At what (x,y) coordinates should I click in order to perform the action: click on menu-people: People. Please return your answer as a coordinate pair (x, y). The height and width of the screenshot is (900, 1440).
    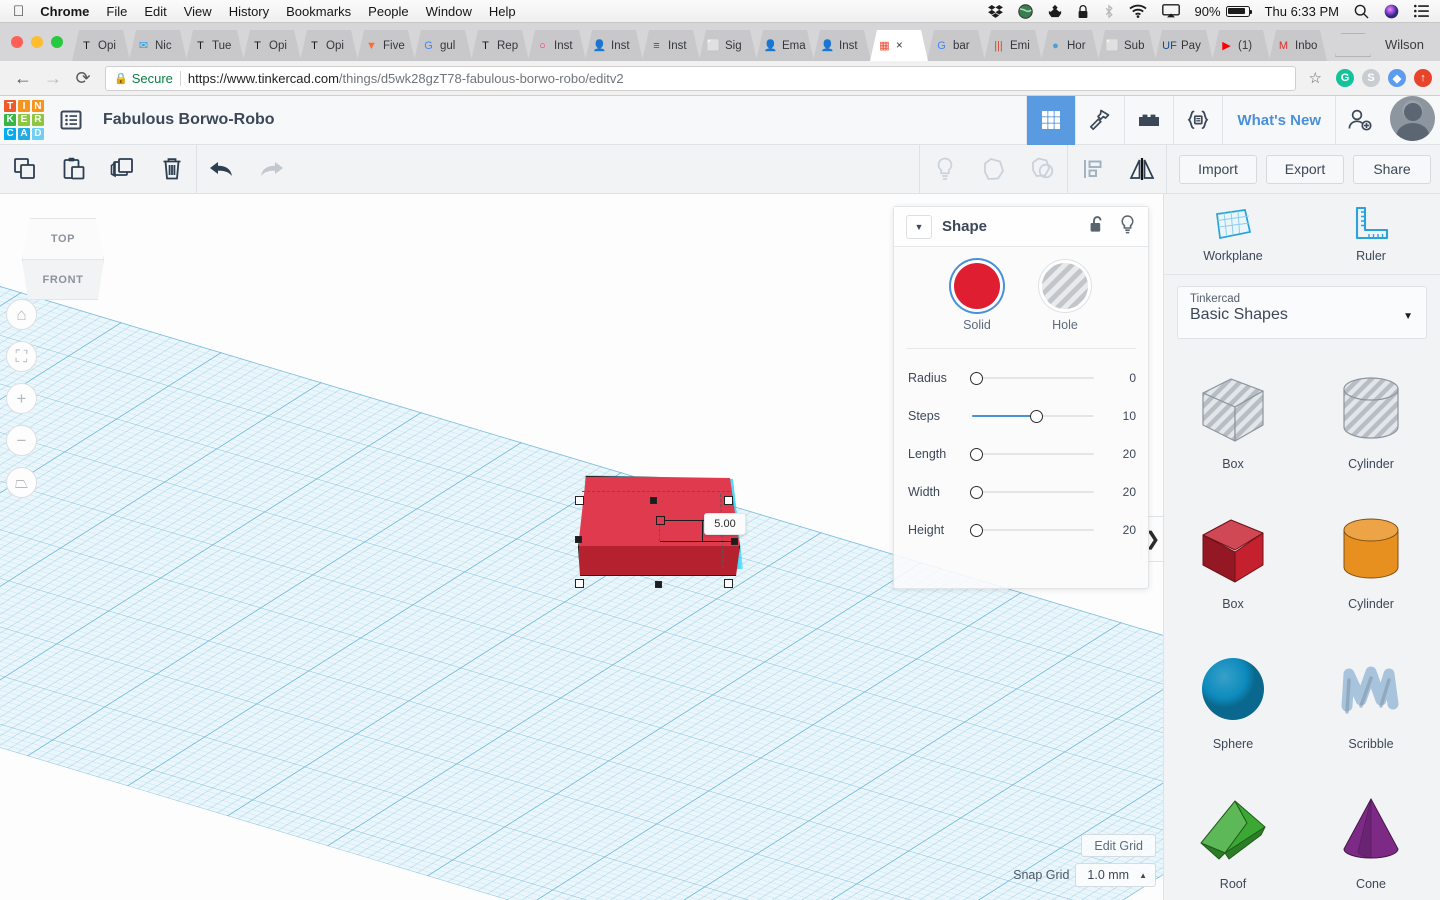
    Looking at the image, I should click on (388, 11).